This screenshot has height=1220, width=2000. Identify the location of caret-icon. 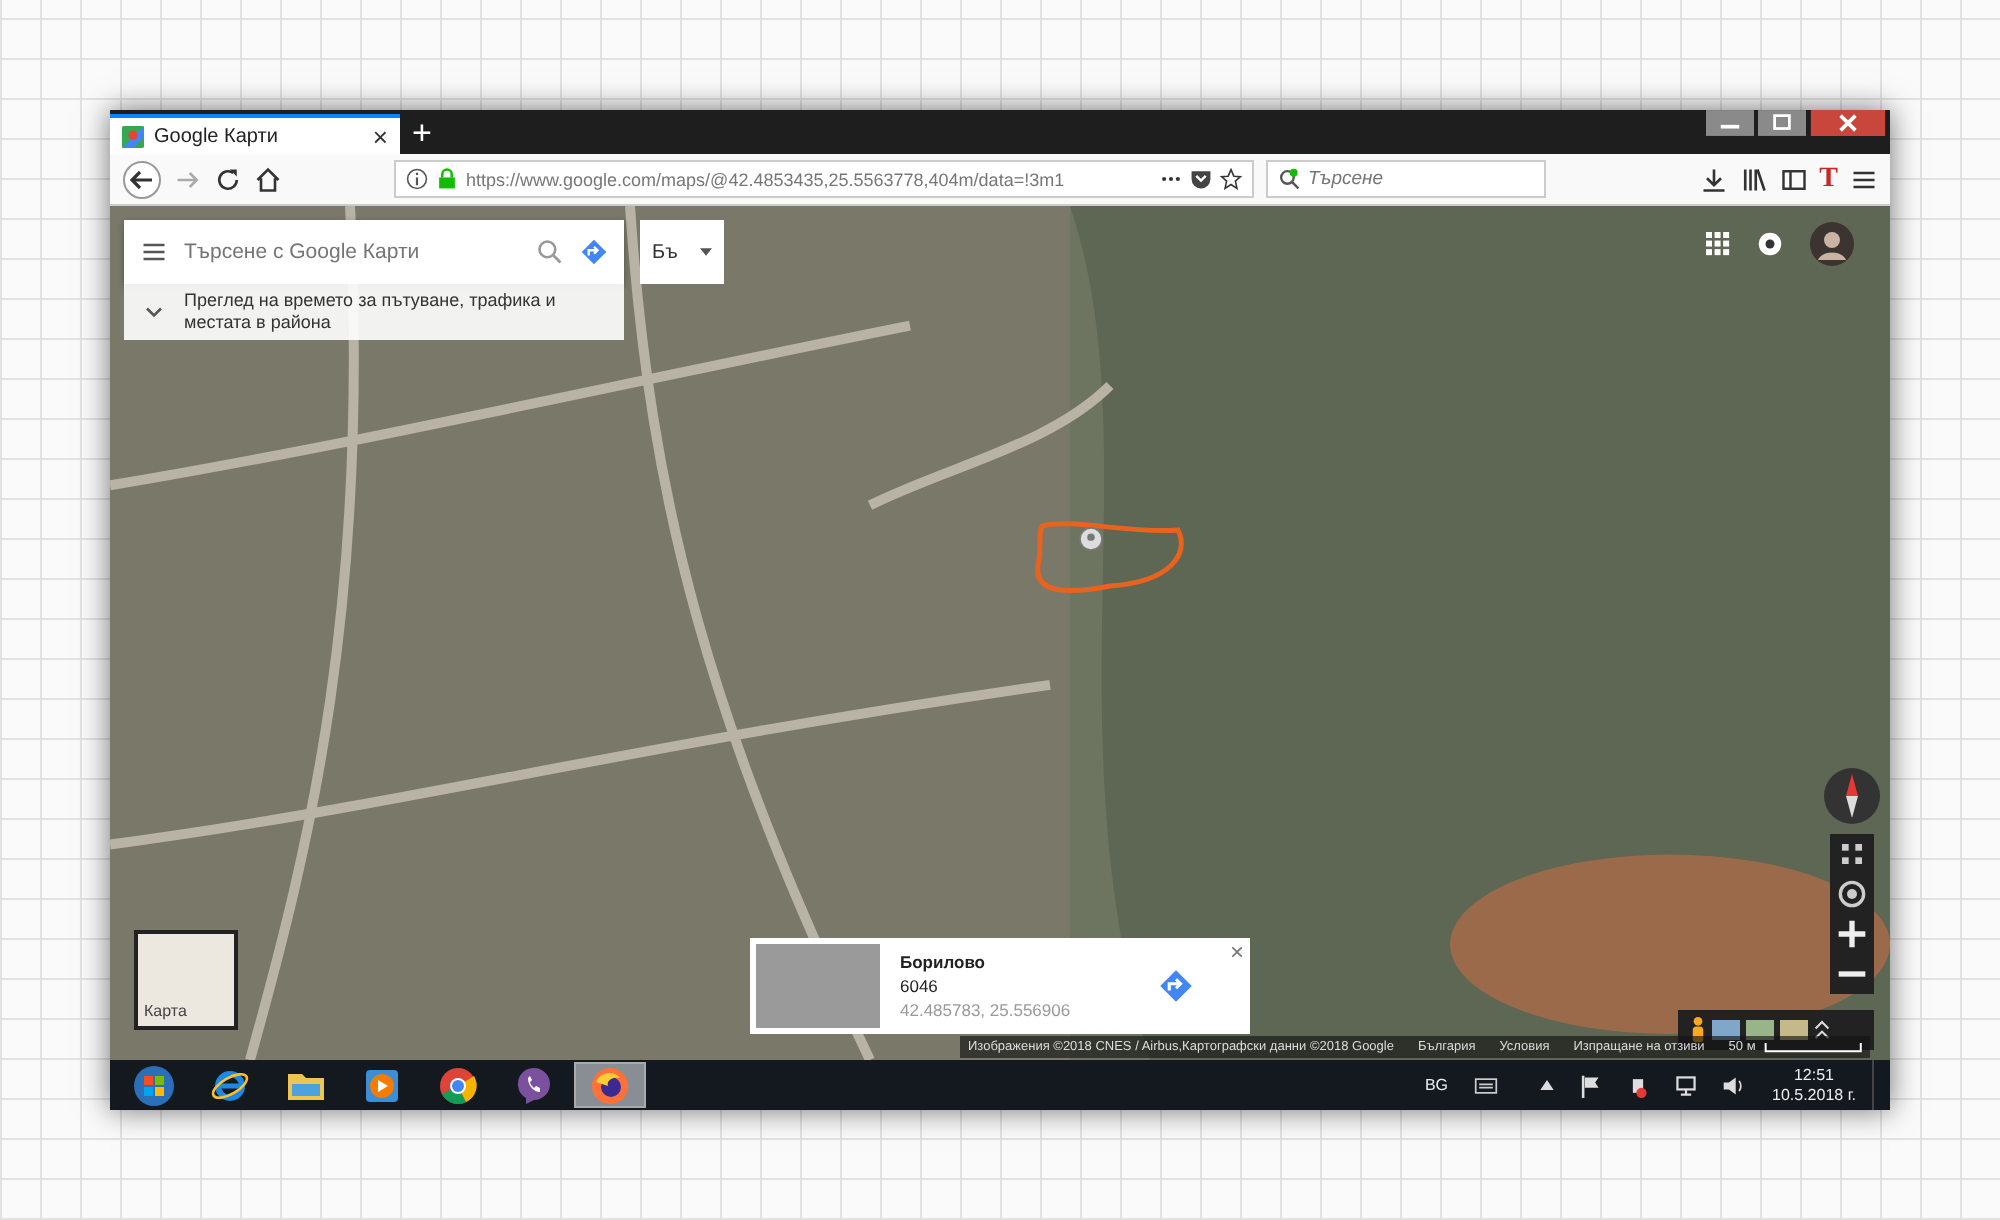
(706, 252).